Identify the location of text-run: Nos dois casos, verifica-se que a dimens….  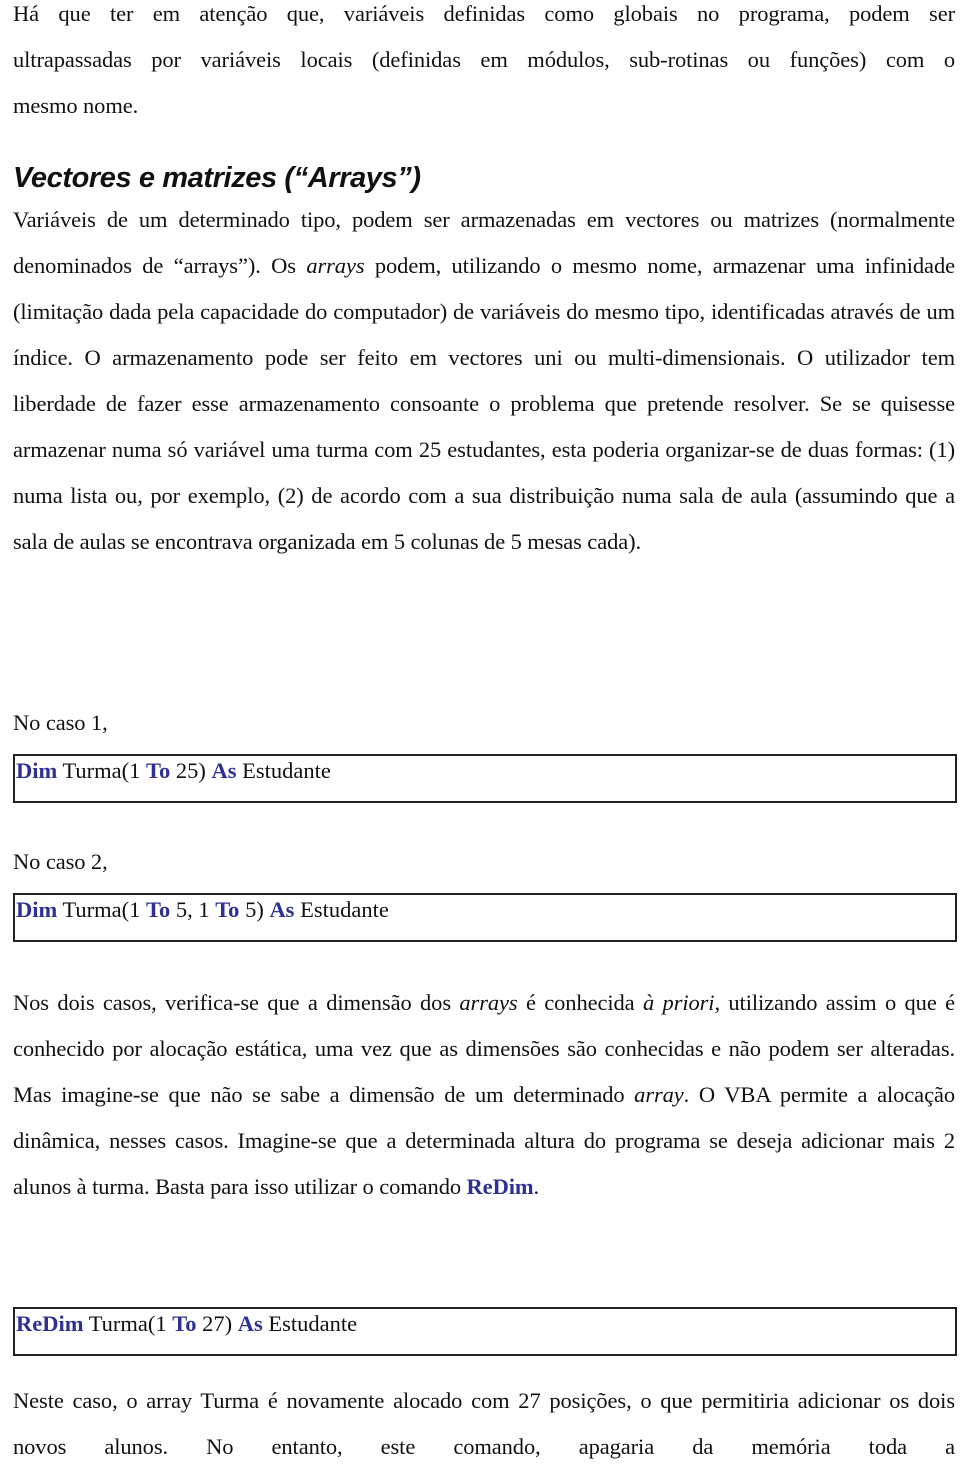
(236, 1002).